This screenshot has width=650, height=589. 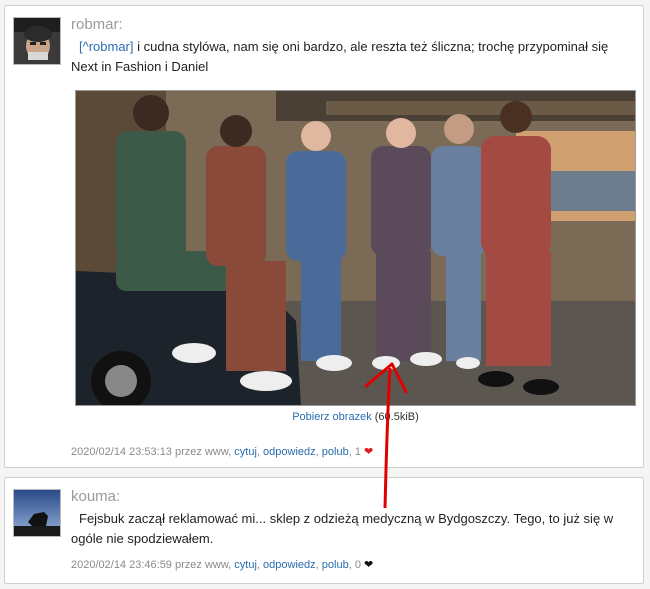 I want to click on like-count: 1, so click(x=357, y=452).